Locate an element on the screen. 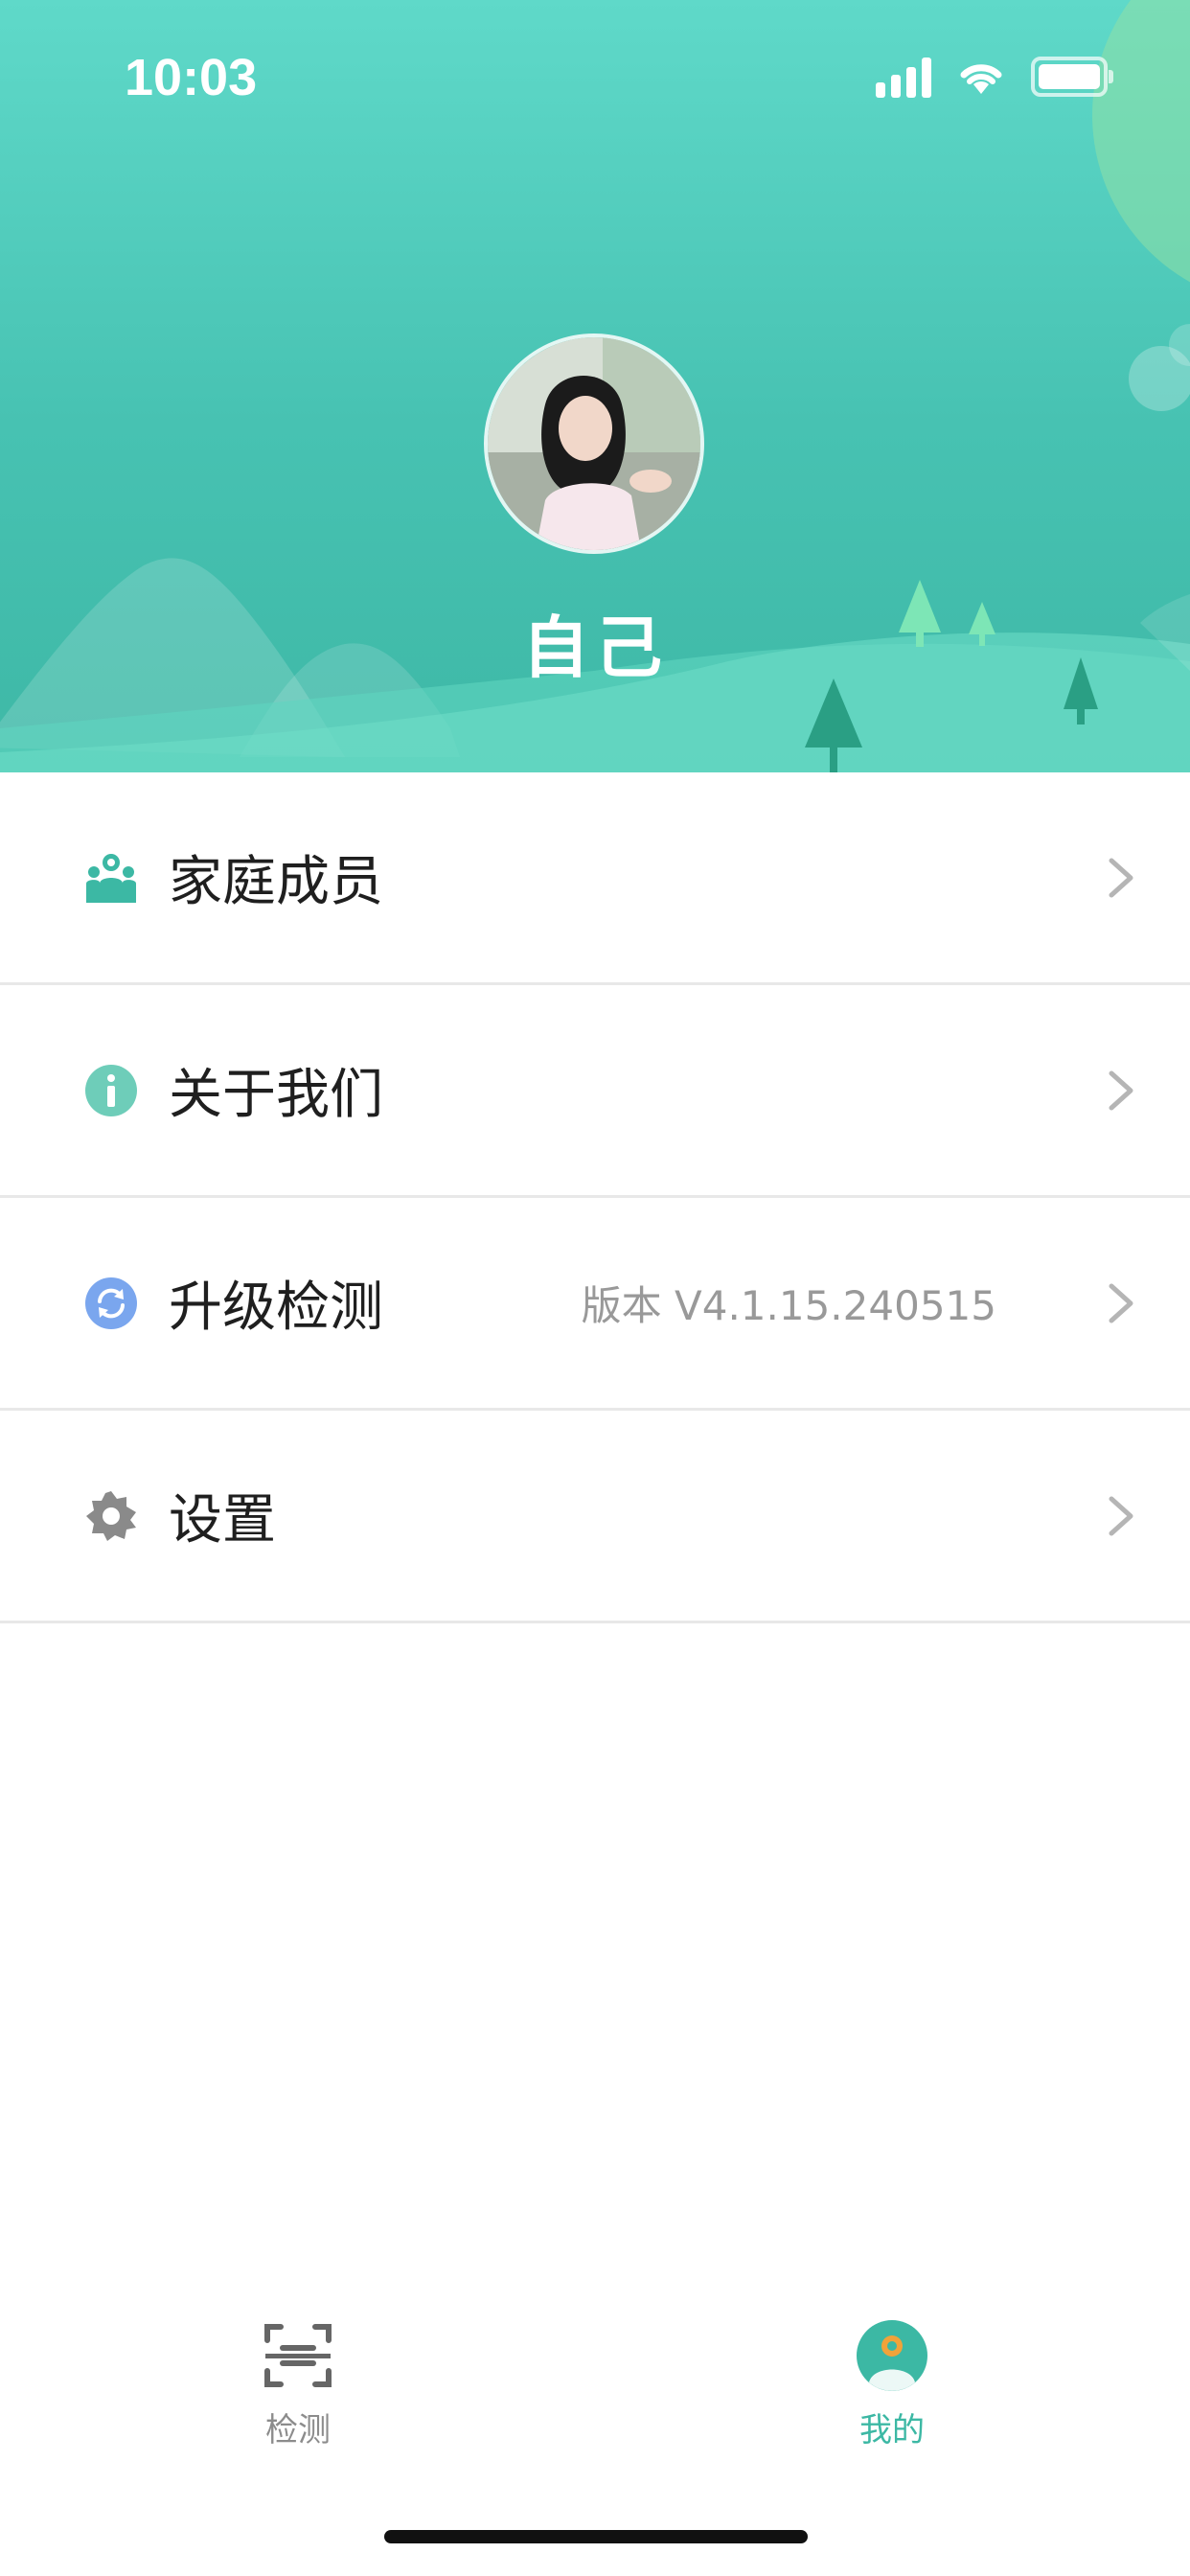 The image size is (1190, 2576). menu-item-upgrade: 升级检测 版本 V4.1.15.240515 is located at coordinates (595, 1304).